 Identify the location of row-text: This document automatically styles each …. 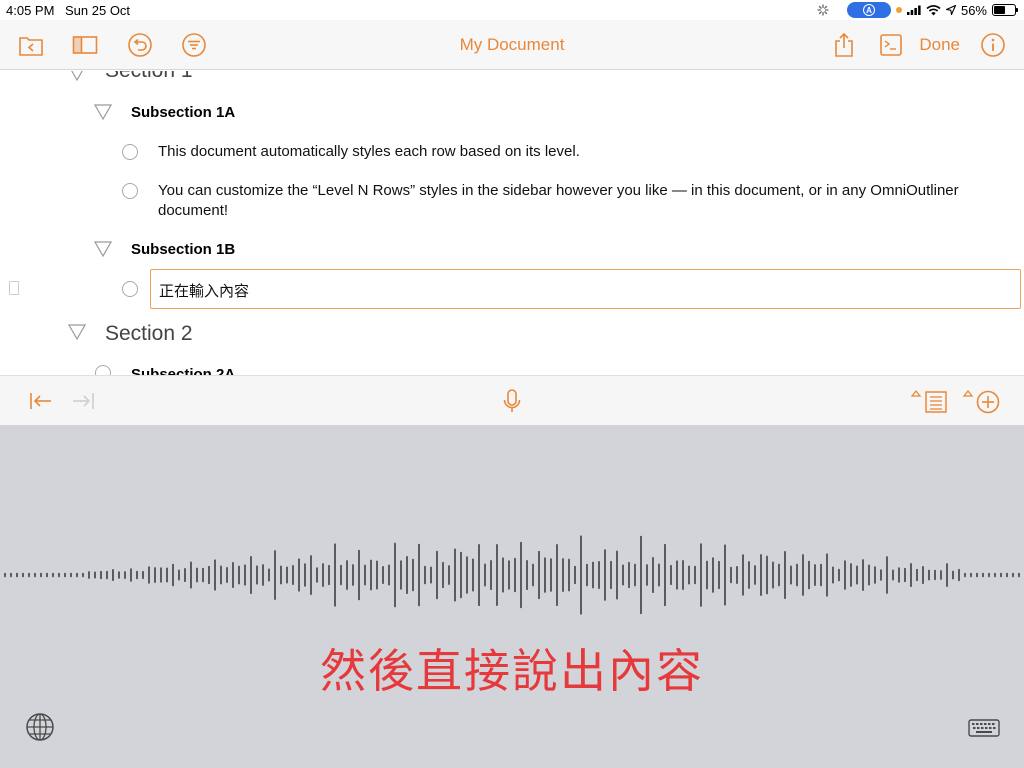
(369, 151).